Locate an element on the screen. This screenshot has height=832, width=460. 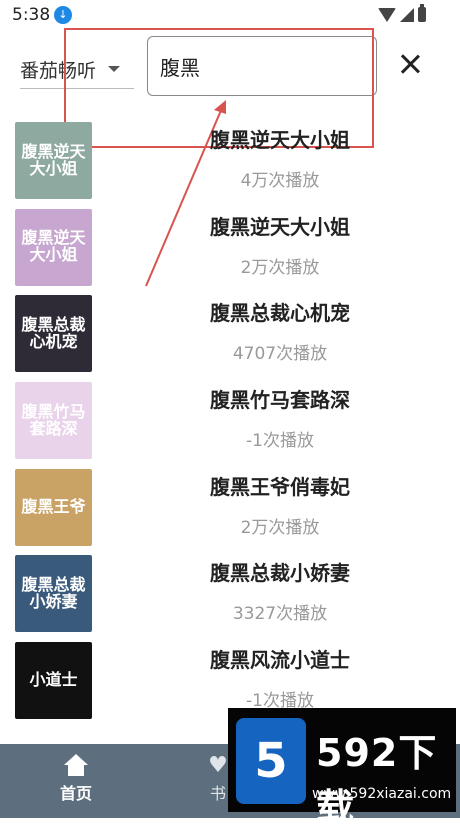
cover-image: 腹黑总裁心机宠 is located at coordinates (53, 334).